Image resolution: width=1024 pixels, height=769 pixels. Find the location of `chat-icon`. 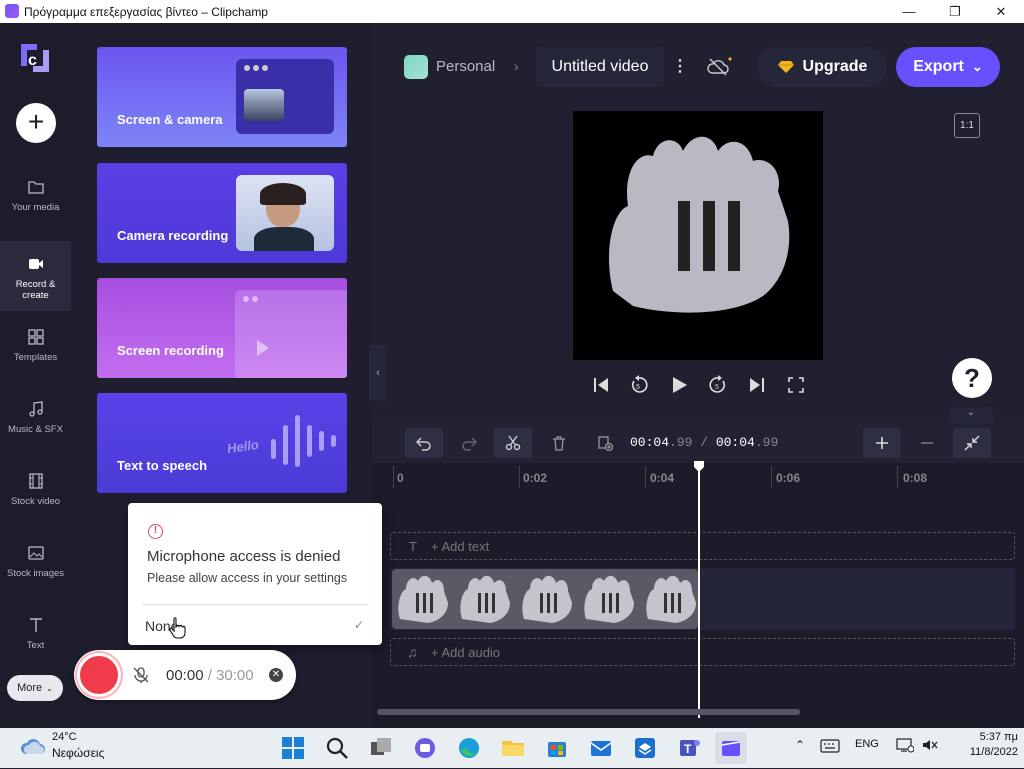

chat-icon is located at coordinates (425, 748).